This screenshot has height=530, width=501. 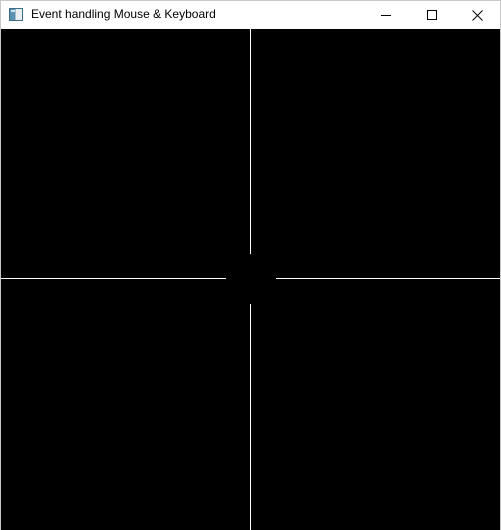 What do you see at coordinates (123, 14) in the screenshot?
I see `window-title: Event handling Mouse & Keyboard` at bounding box center [123, 14].